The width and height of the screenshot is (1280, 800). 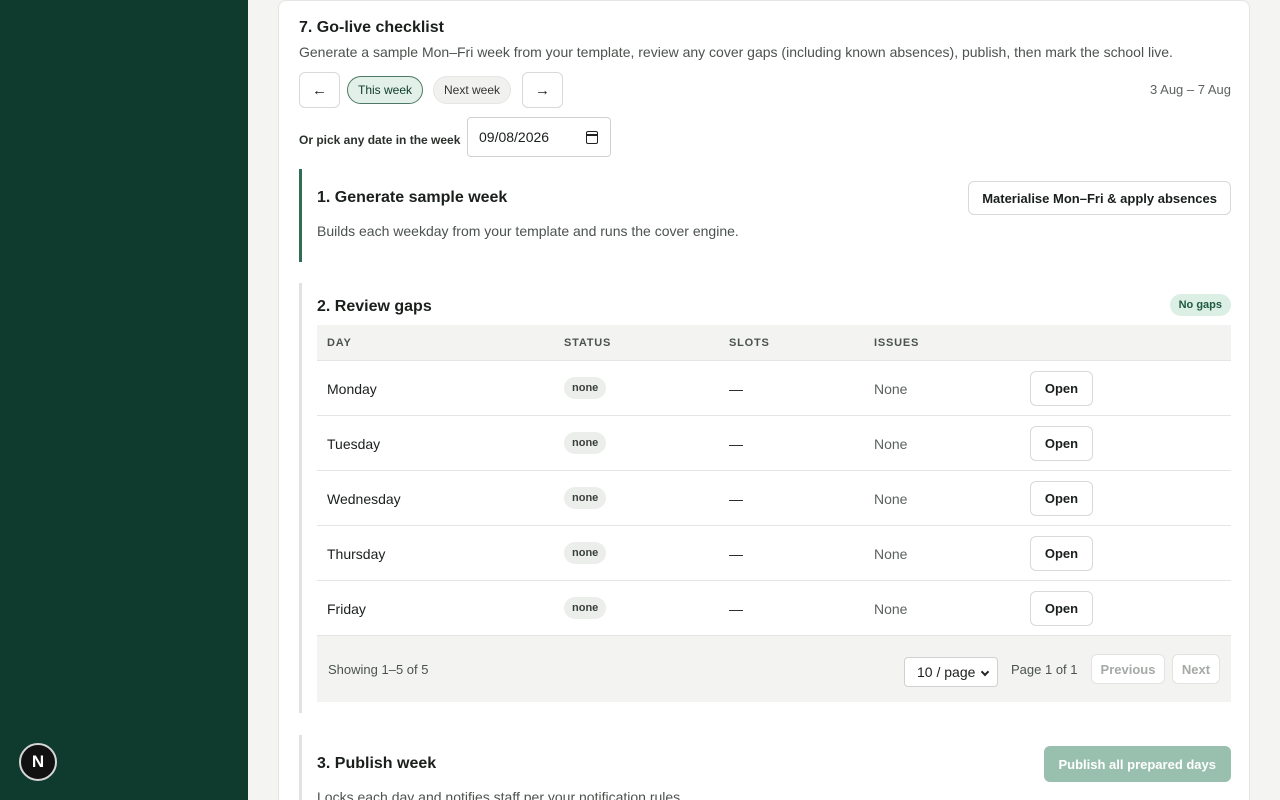 What do you see at coordinates (354, 444) in the screenshot?
I see `row-day: Tuesday` at bounding box center [354, 444].